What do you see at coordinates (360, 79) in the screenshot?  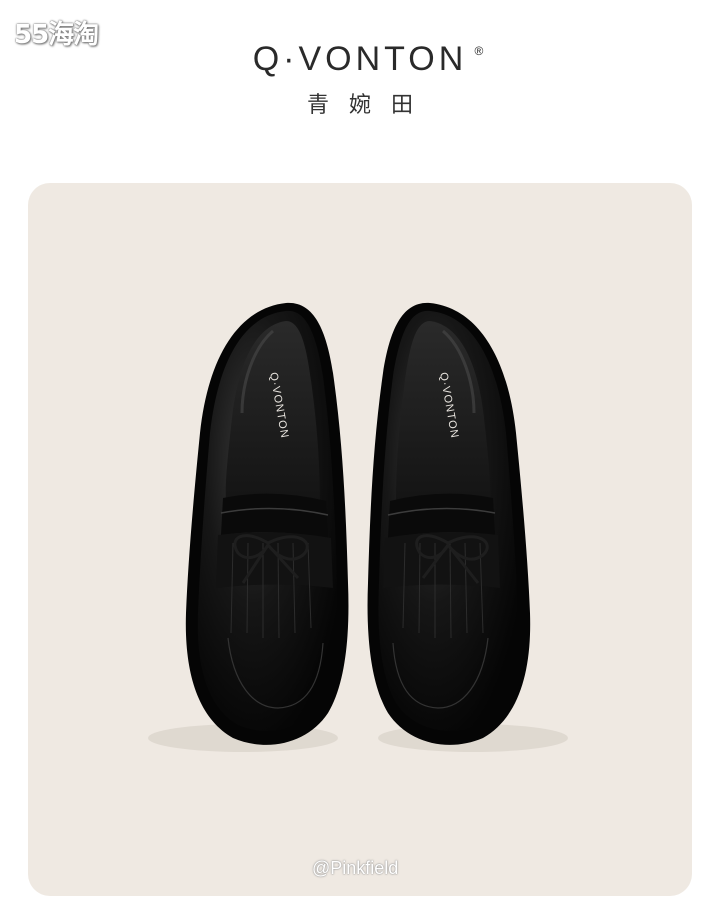 I see `brand-header: Q·VONTON ® 青婉田` at bounding box center [360, 79].